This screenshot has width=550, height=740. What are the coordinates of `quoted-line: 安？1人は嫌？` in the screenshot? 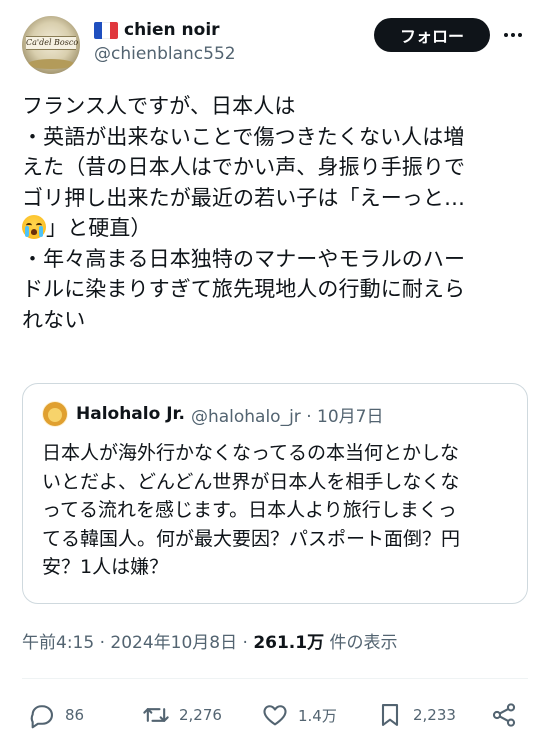 It's located at (105, 567).